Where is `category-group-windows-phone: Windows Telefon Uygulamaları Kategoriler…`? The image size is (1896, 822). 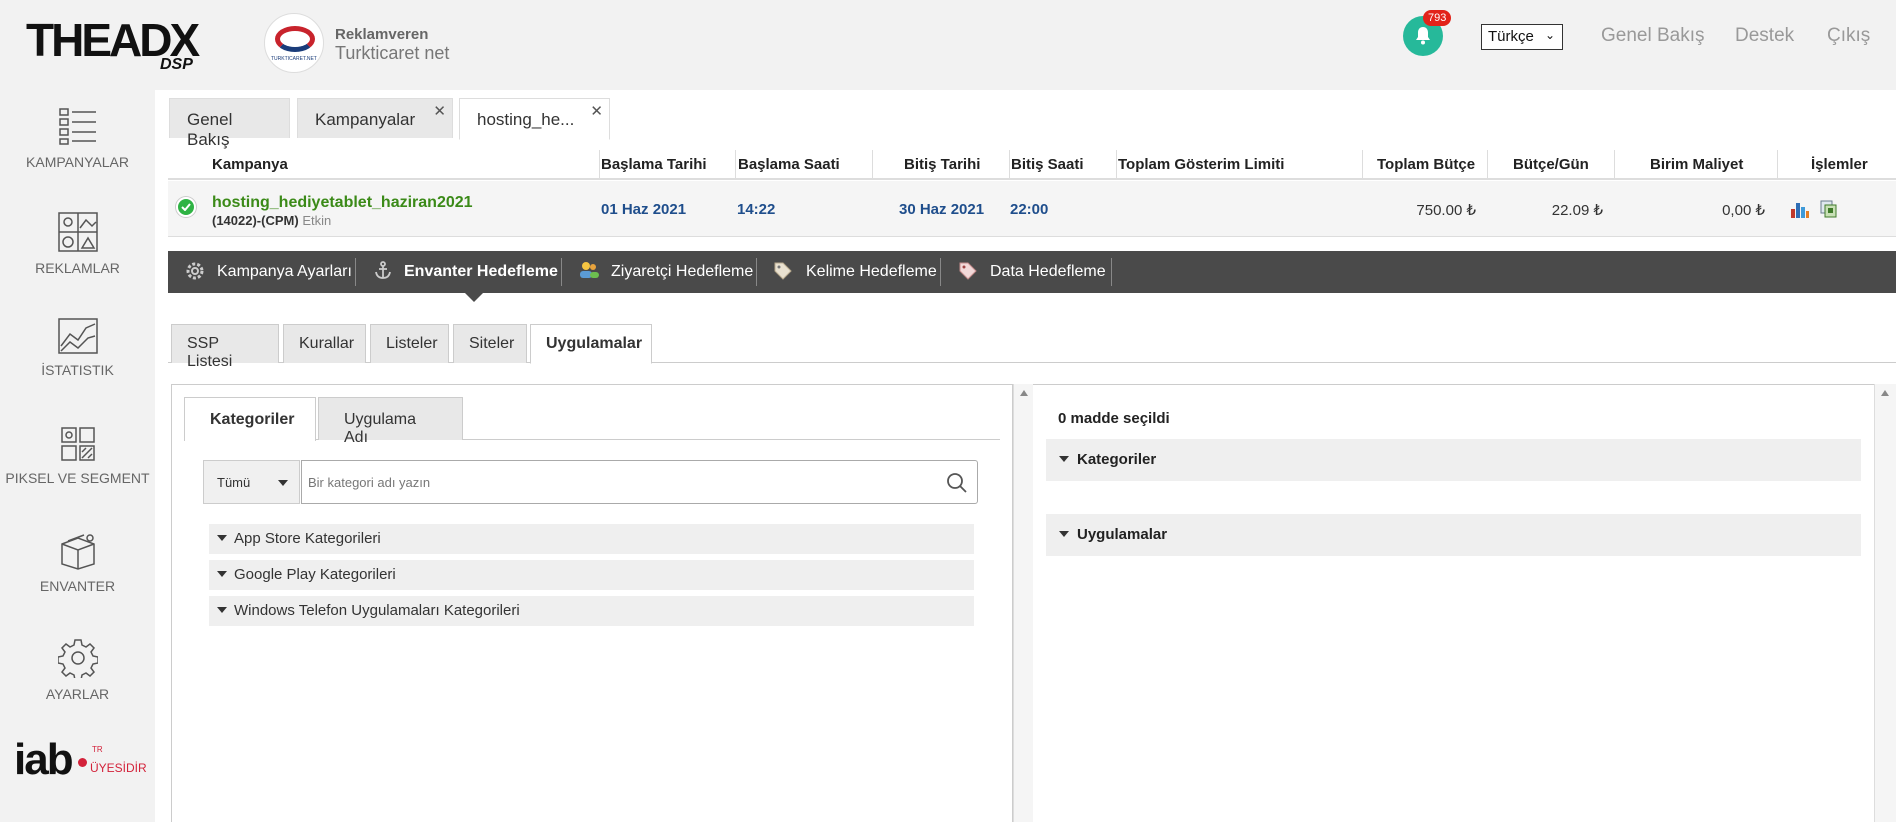 category-group-windows-phone: Windows Telefon Uygulamaları Kategoriler… is located at coordinates (591, 611).